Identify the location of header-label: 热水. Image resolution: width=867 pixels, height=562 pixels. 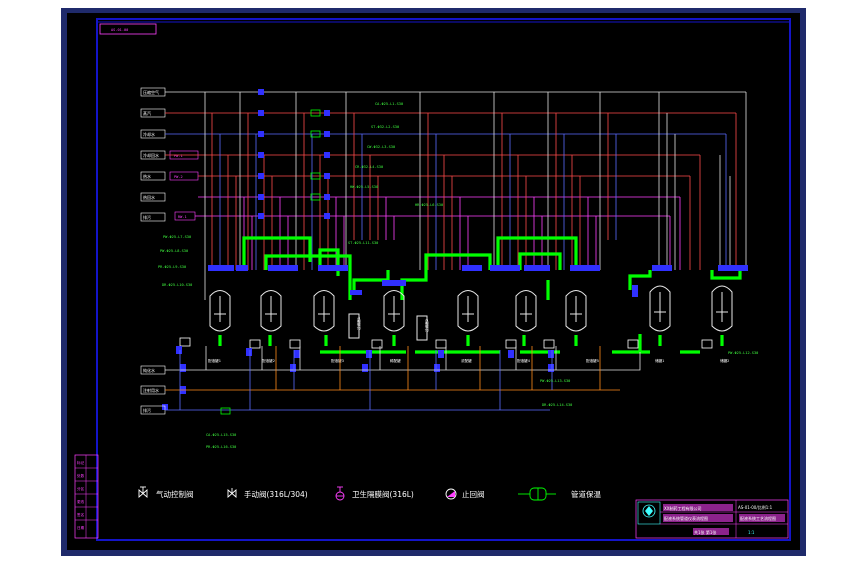
(147, 176).